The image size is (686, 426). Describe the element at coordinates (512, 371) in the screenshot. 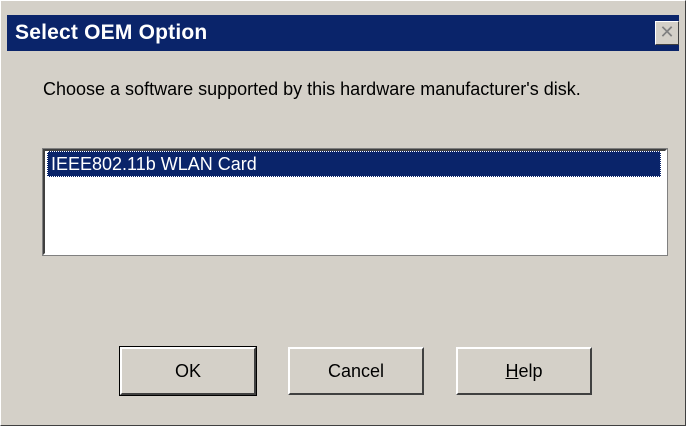

I see `help-button-mnemonic: H` at that location.